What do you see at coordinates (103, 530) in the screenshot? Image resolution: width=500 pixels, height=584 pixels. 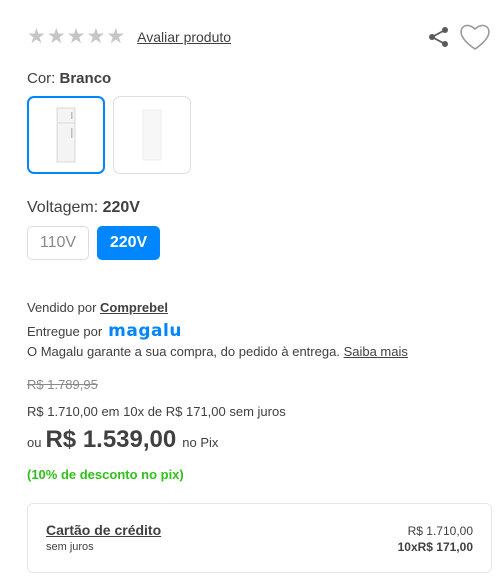 I see `credit-card-title: Cartão de crédito` at bounding box center [103, 530].